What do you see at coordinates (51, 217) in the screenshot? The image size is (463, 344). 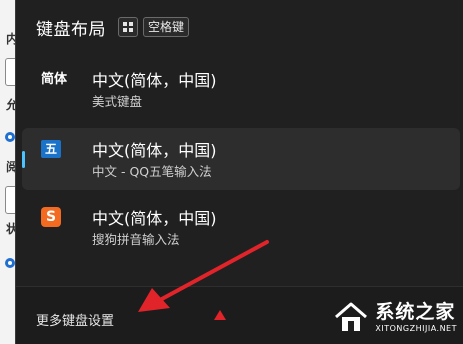 I see `sogou-icon: S` at bounding box center [51, 217].